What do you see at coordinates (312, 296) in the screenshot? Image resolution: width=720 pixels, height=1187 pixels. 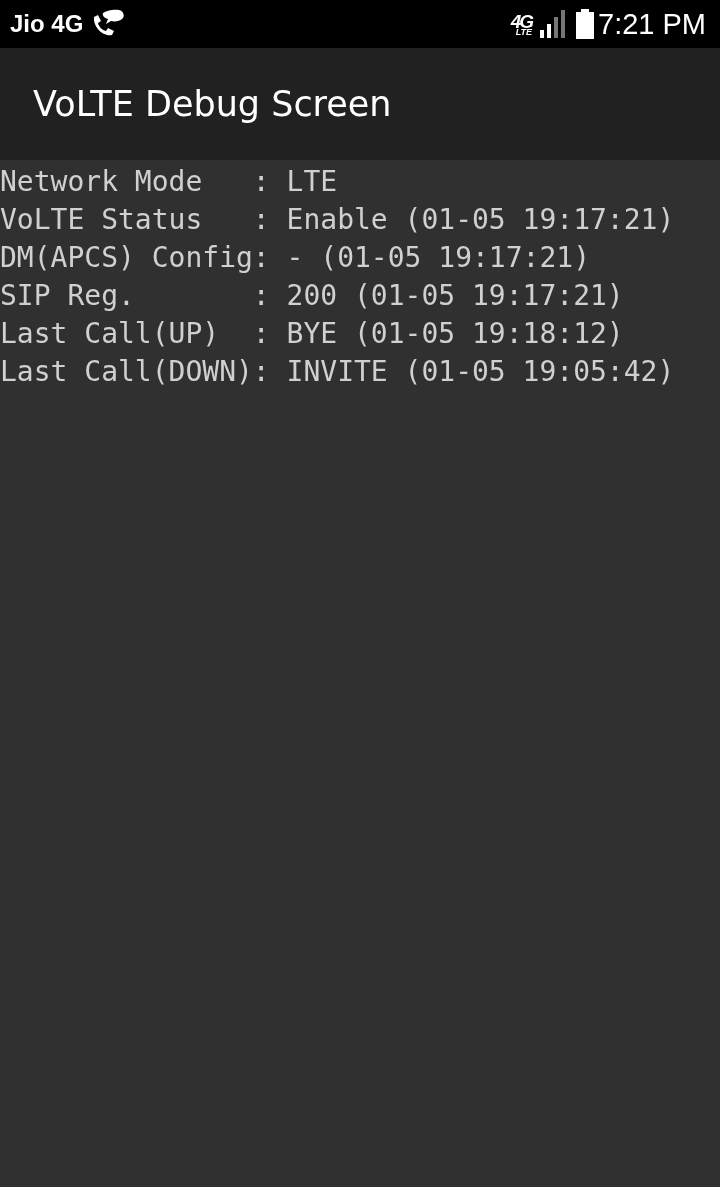 I see `debug-line: SIP Reg. : 200 (01-05 19:17:21)` at bounding box center [312, 296].